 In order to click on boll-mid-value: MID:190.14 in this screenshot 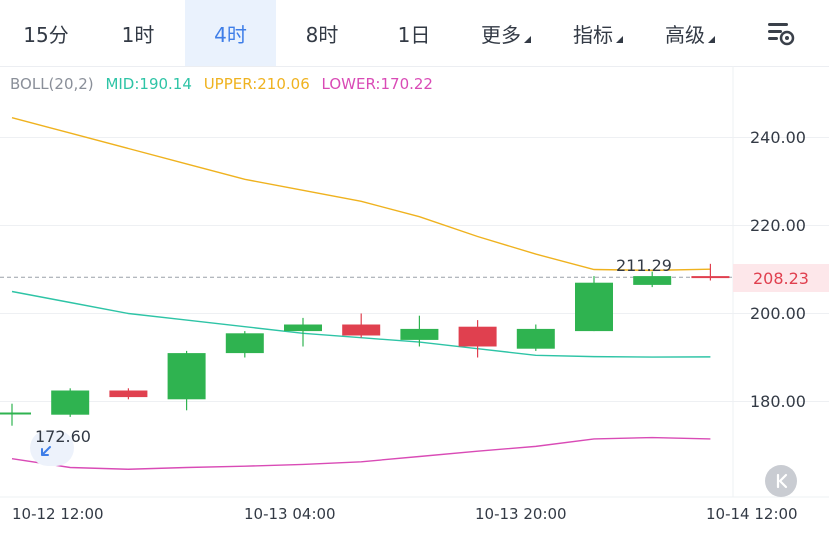, I will do `click(148, 84)`.